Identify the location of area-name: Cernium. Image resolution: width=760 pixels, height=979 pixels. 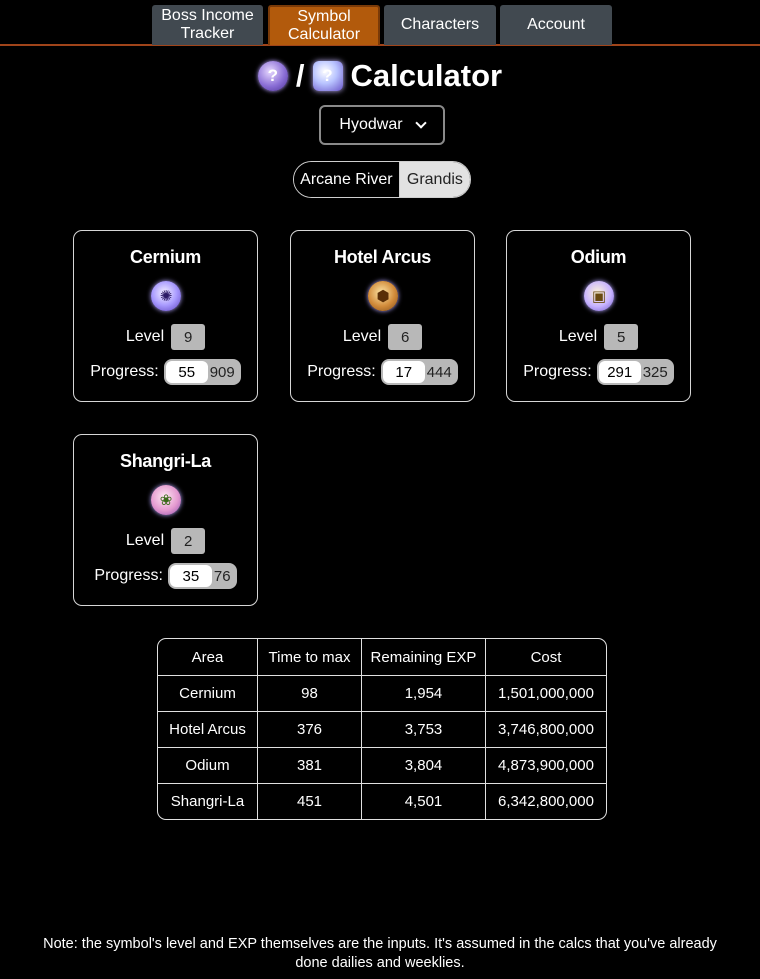
(165, 257).